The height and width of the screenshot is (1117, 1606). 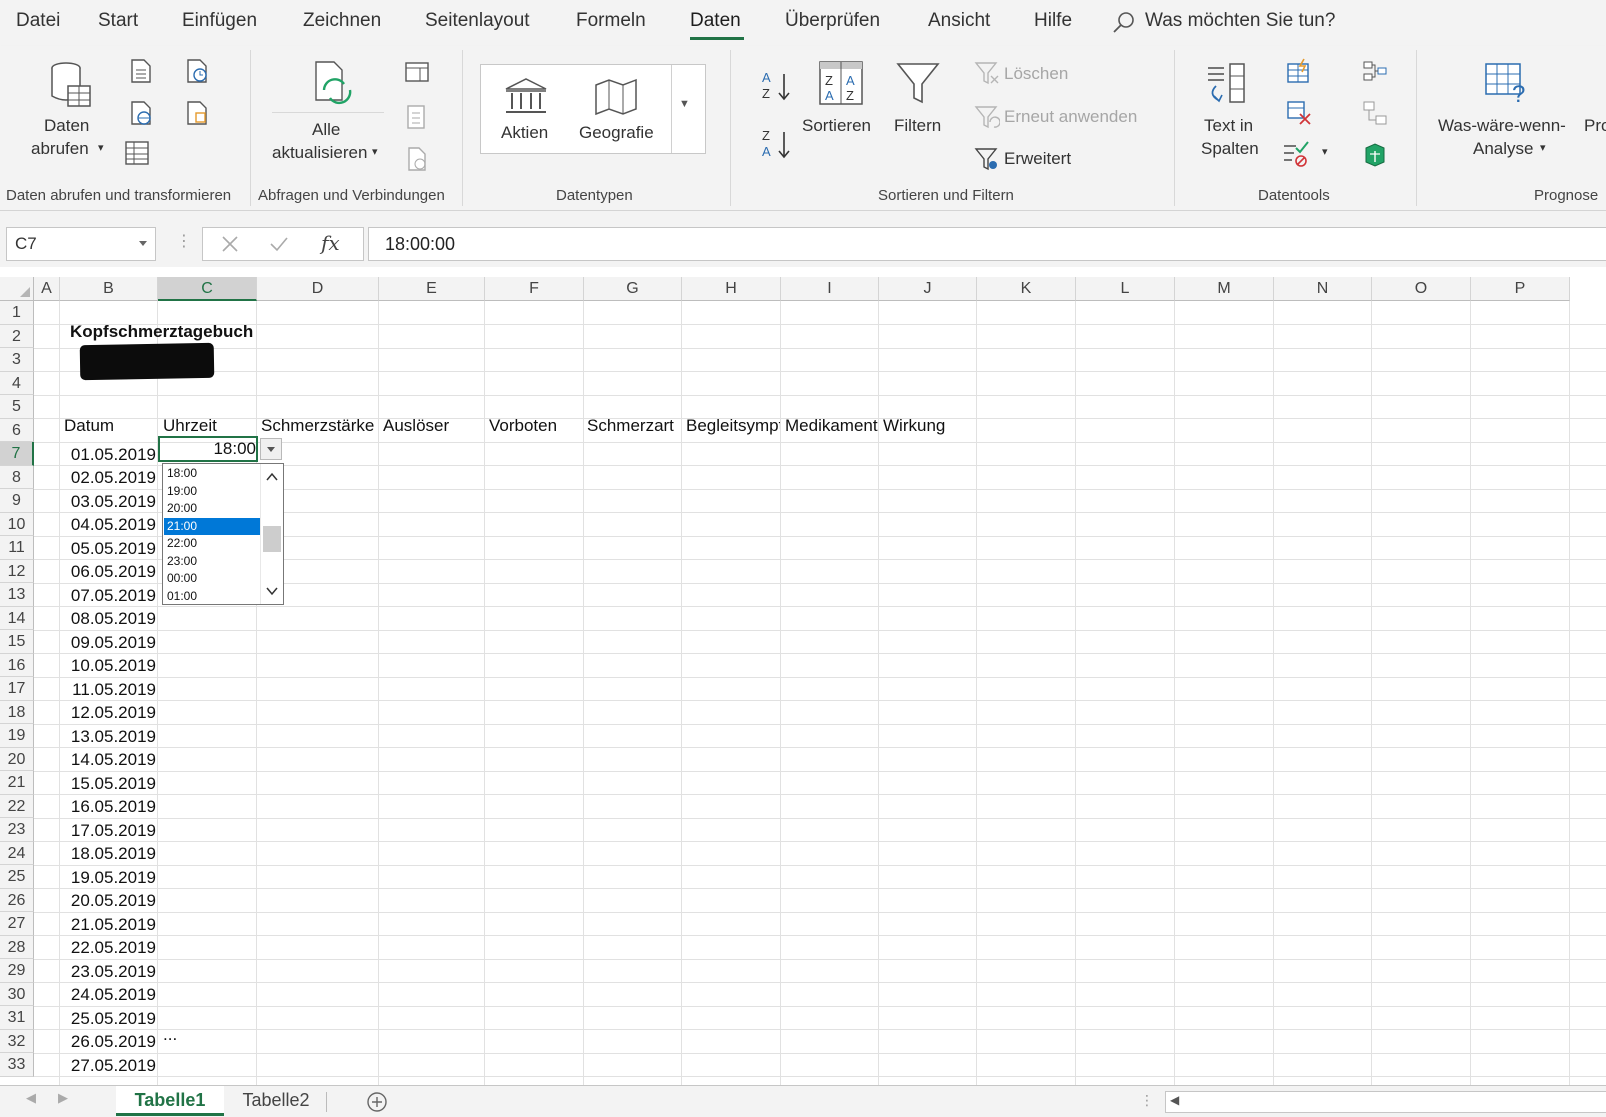 What do you see at coordinates (1543, 148) in the screenshot?
I see `what-if-dropdown-icon: ▾` at bounding box center [1543, 148].